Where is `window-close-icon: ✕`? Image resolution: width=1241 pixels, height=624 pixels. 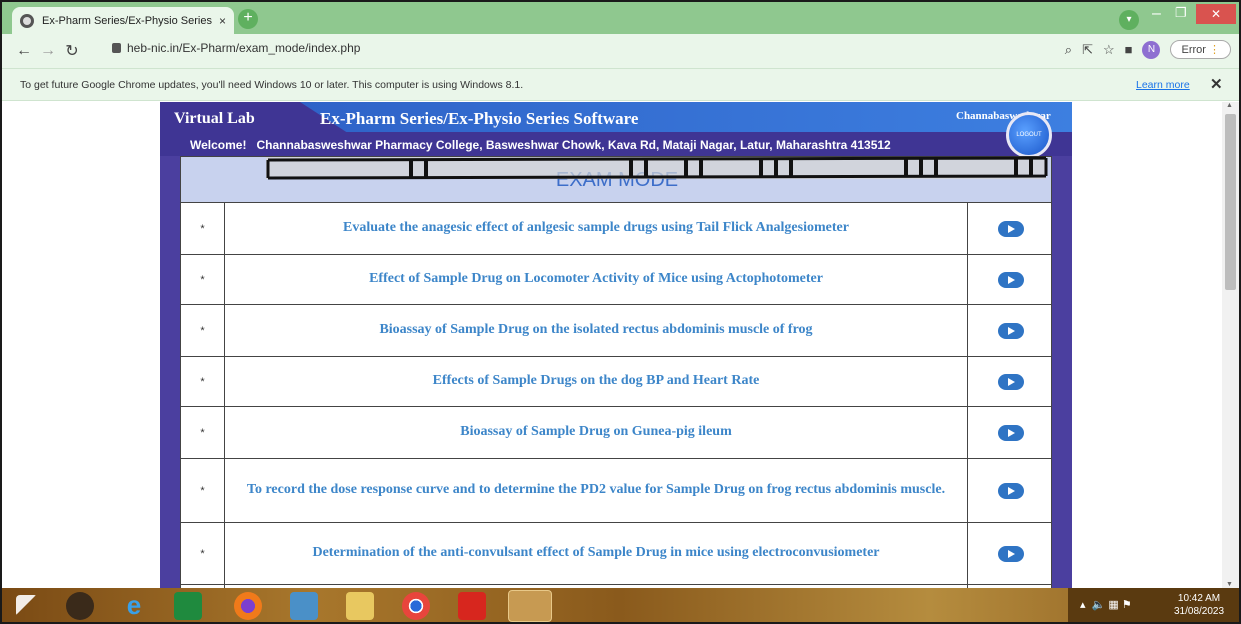 window-close-icon: ✕ is located at coordinates (1216, 14).